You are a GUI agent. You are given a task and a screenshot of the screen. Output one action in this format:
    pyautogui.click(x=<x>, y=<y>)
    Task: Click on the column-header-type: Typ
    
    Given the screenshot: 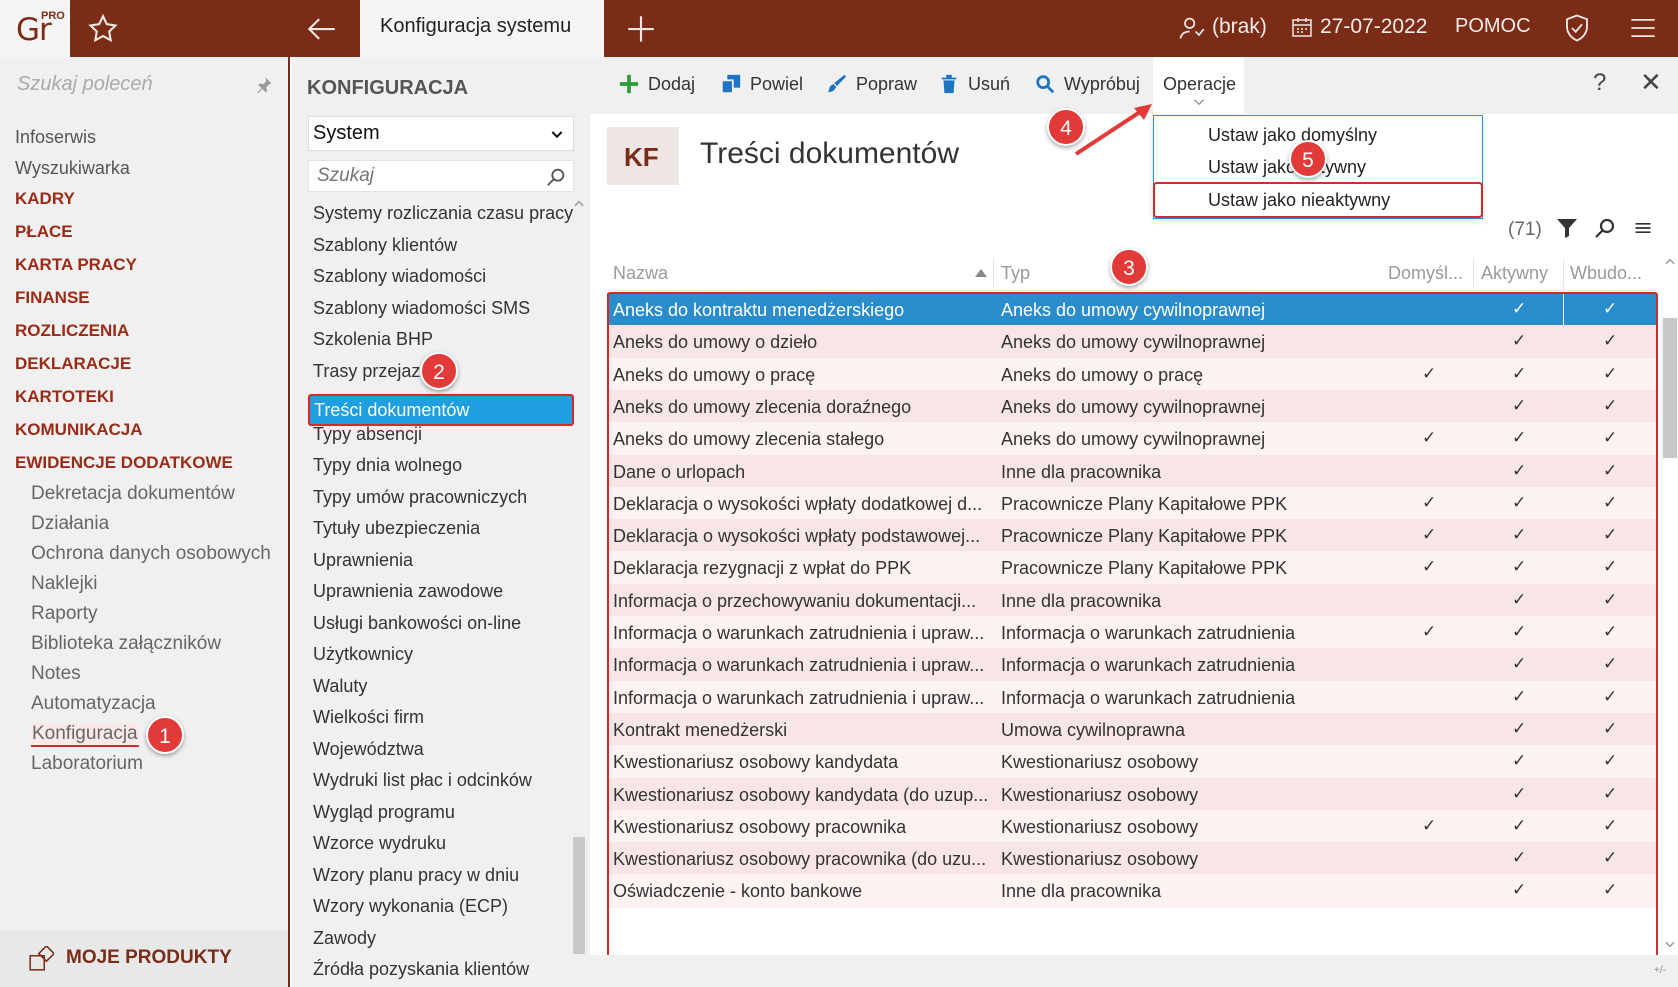 What is the action you would take?
    pyautogui.click(x=1015, y=273)
    